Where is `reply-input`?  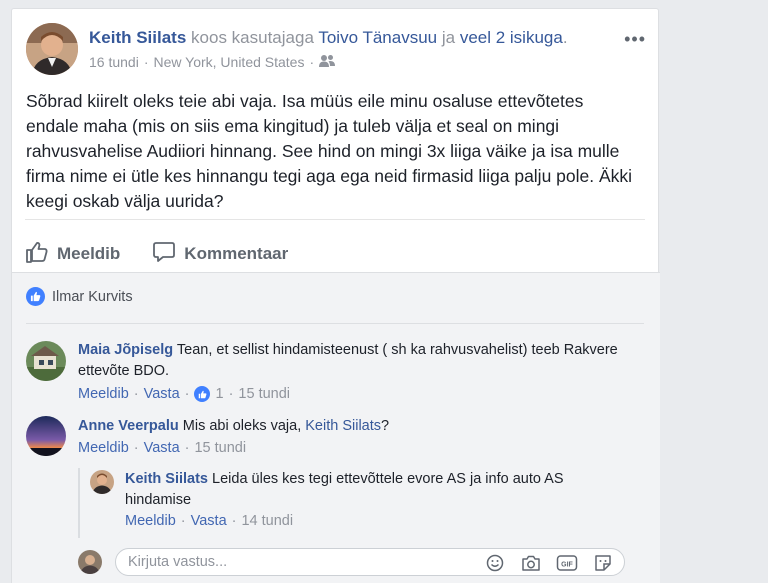
reply-input is located at coordinates (298, 562).